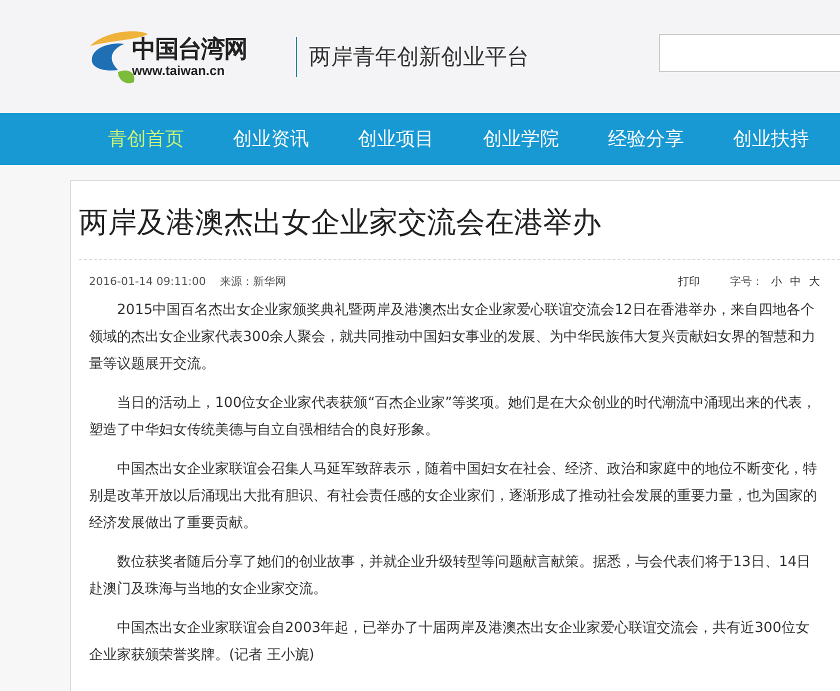  I want to click on article-date: 2016-01-14 09:11:00, so click(147, 281).